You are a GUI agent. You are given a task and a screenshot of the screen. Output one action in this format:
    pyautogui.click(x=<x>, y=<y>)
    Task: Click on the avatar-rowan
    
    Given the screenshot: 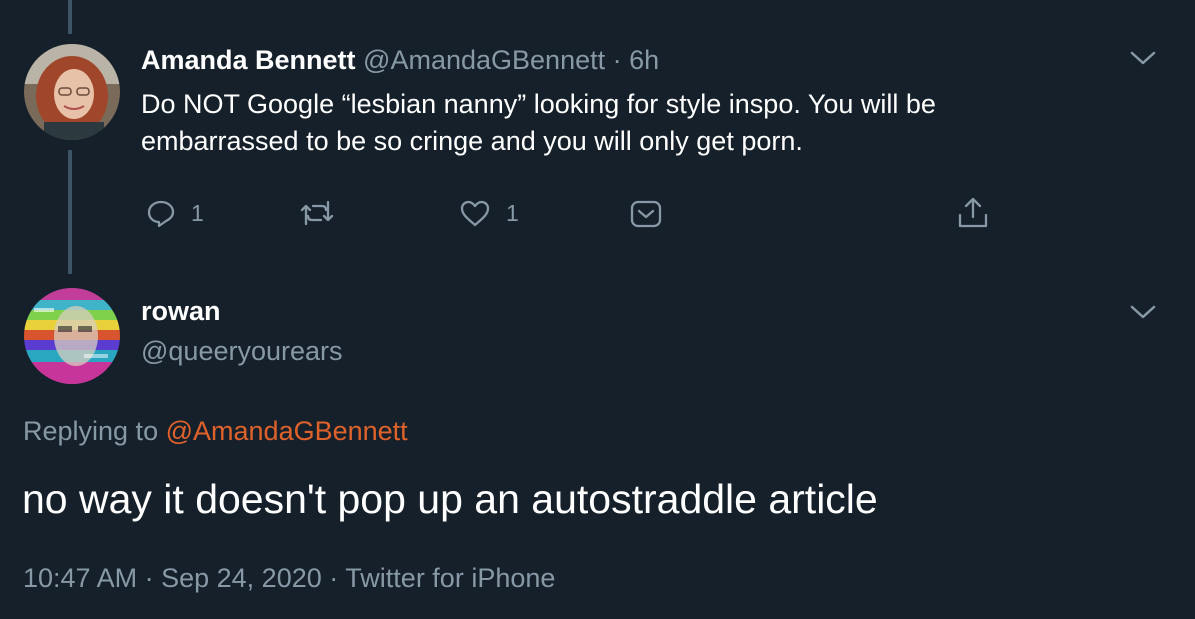 What is the action you would take?
    pyautogui.click(x=72, y=336)
    